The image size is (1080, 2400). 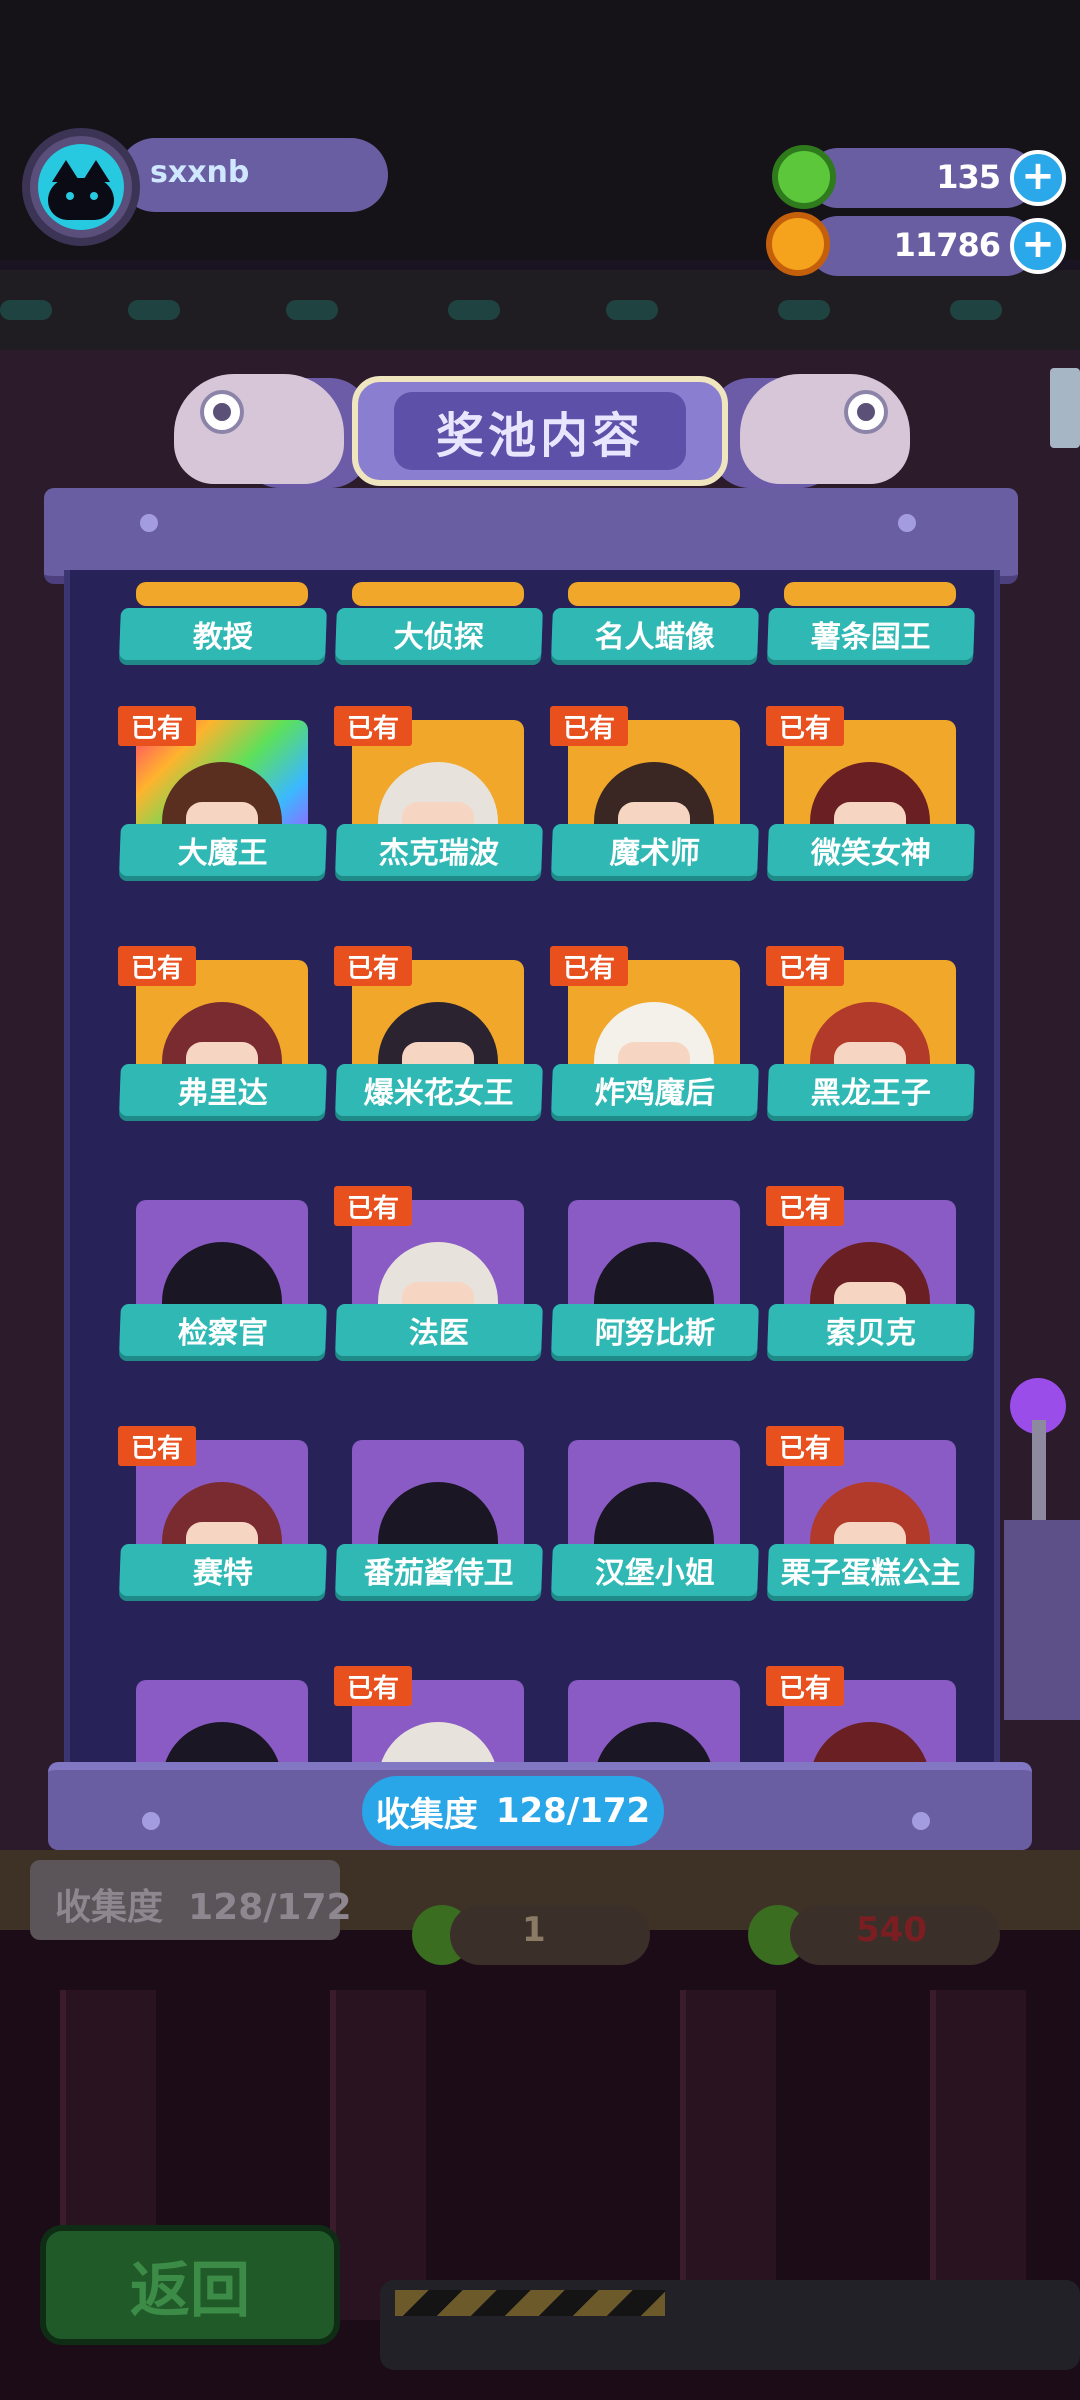 I want to click on character-name: 魔术师, so click(x=655, y=850).